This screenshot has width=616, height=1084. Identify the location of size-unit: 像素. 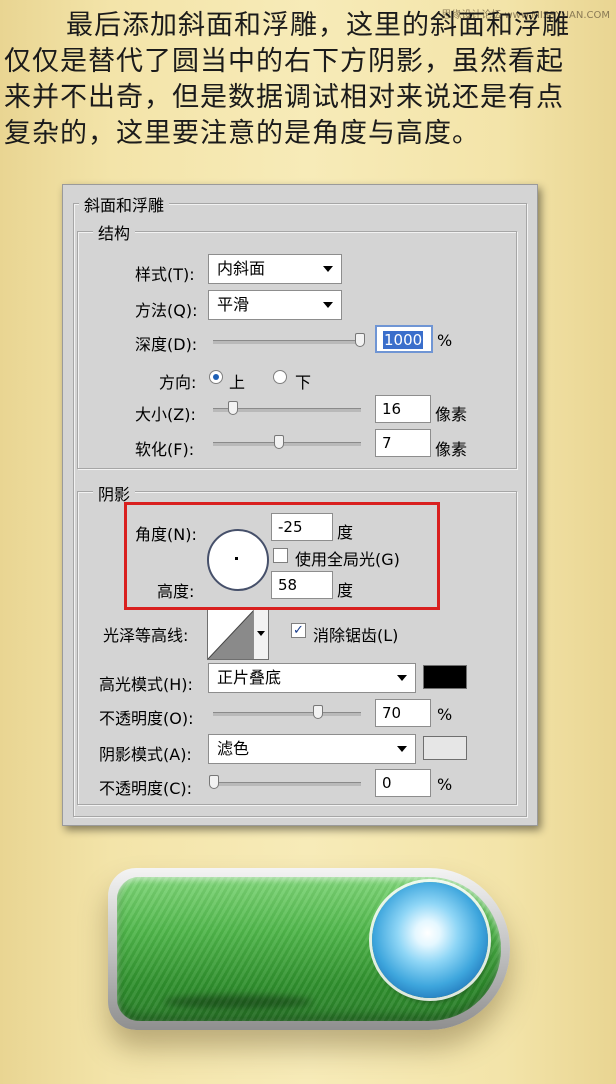
(451, 414).